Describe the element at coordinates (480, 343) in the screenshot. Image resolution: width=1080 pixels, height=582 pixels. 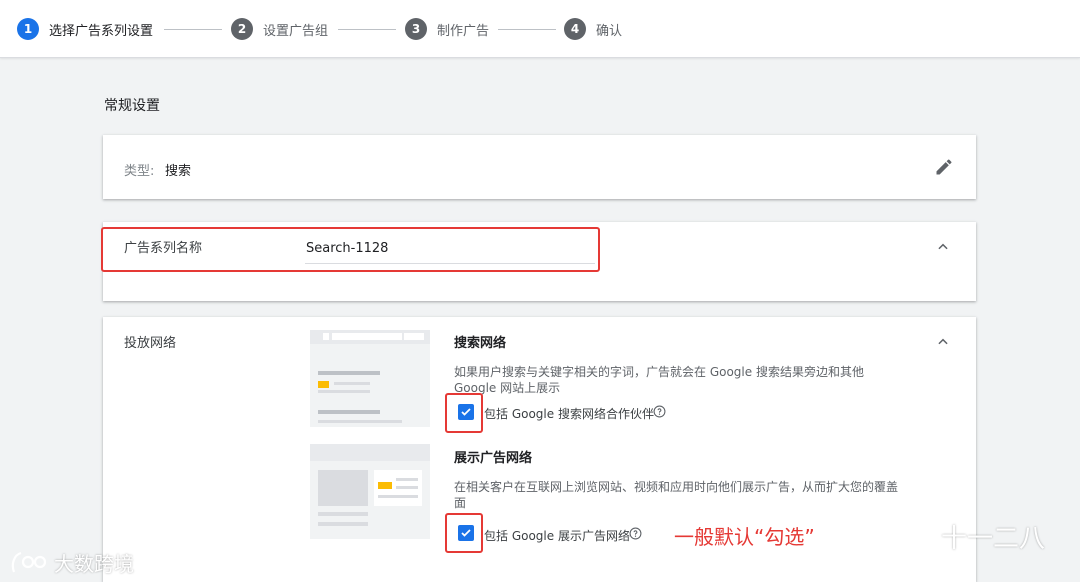
I see `search-network-heading: 搜索网络` at that location.